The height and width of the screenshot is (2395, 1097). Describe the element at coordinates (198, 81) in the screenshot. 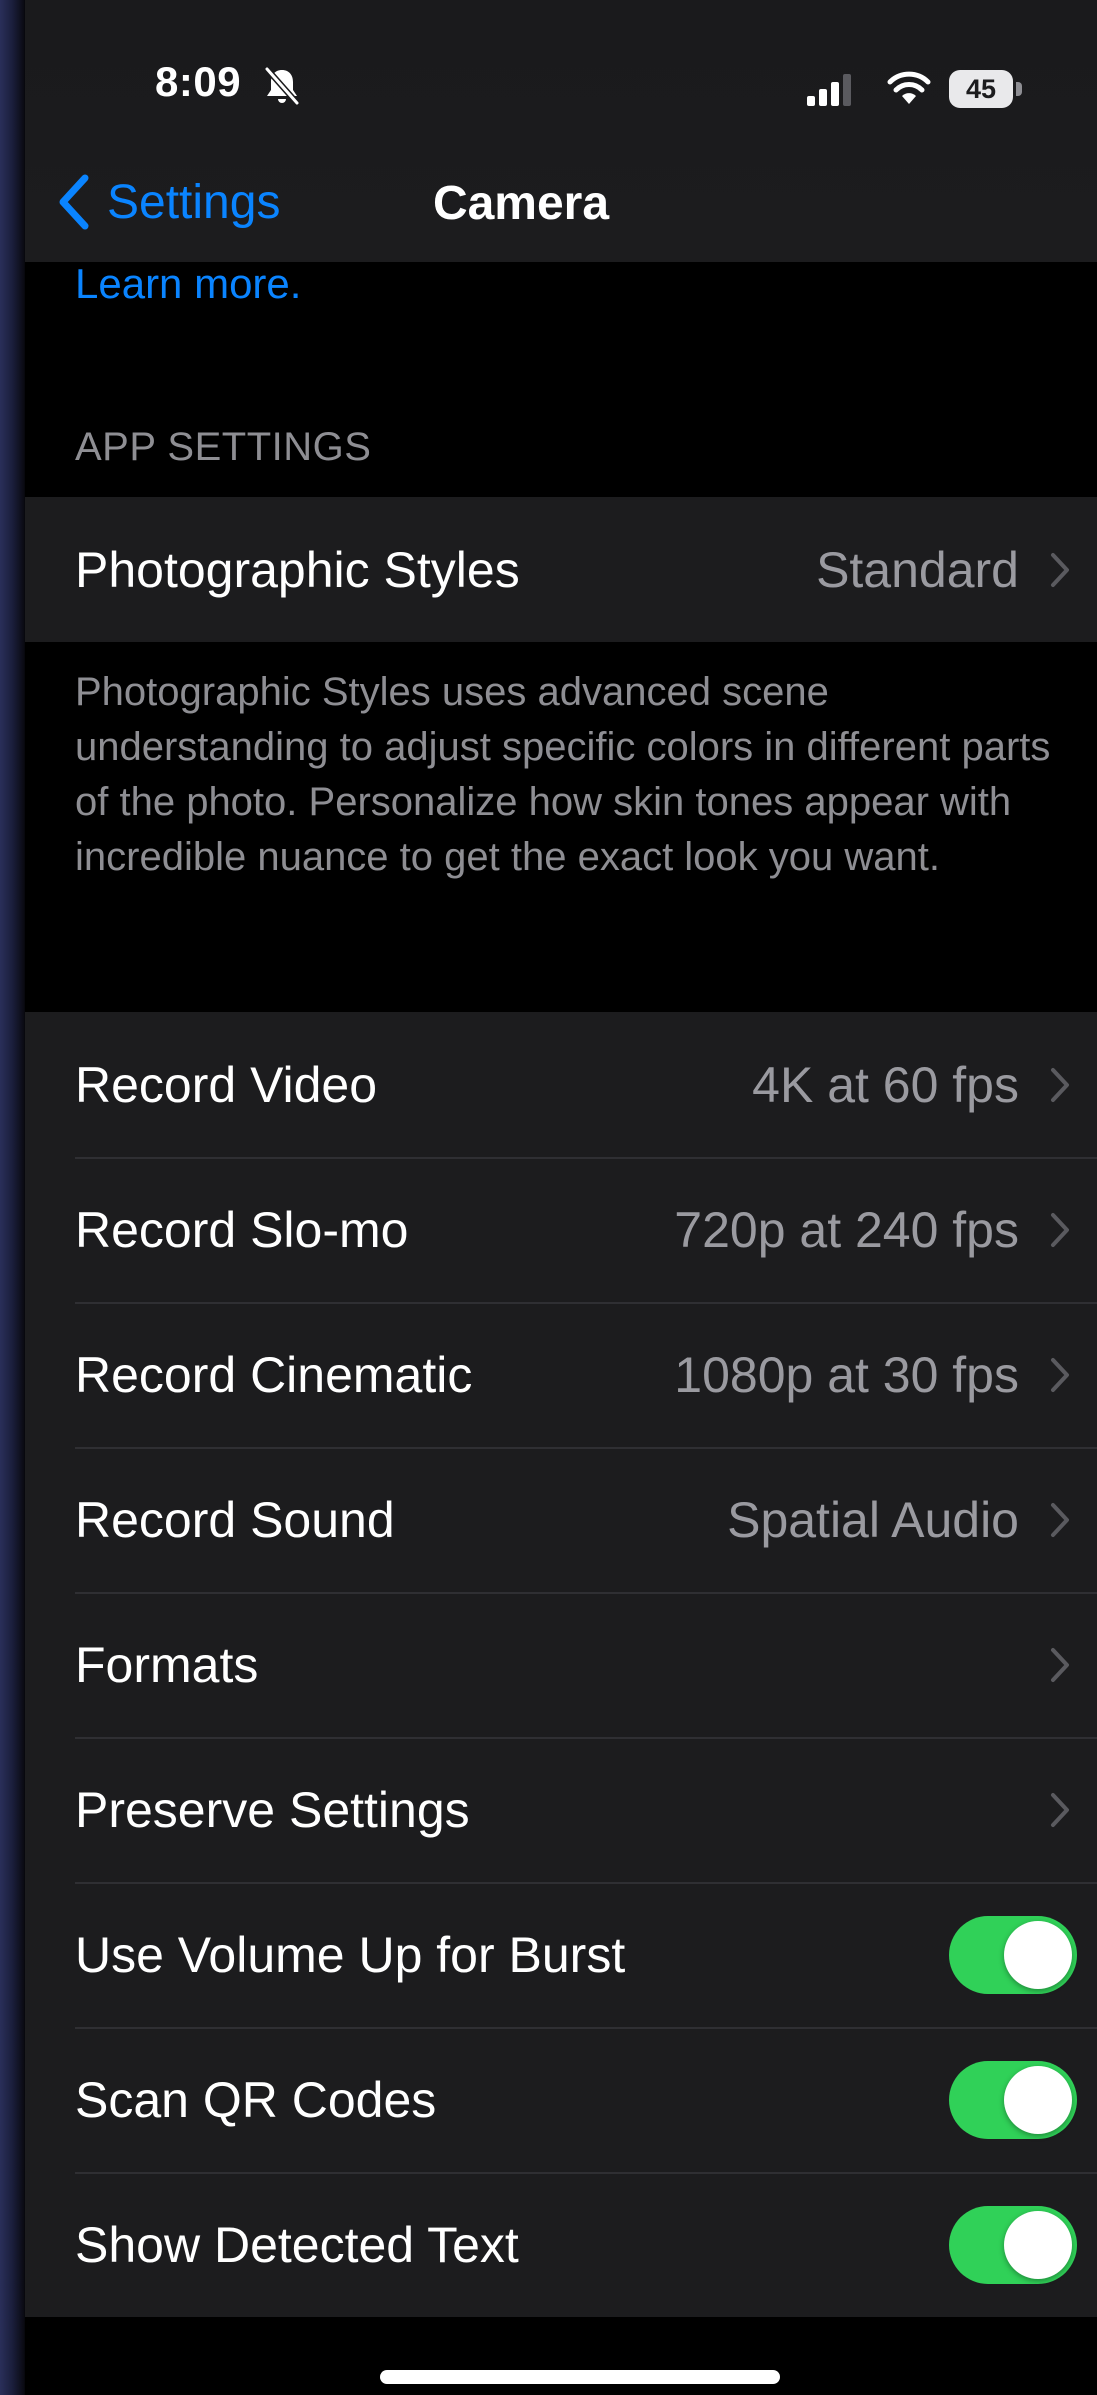

I see `status-time: 8:09` at that location.